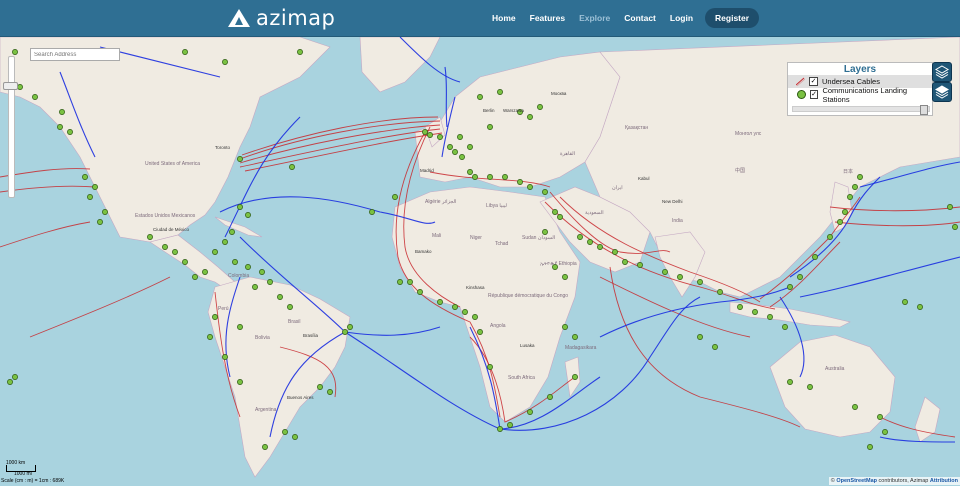 This screenshot has height=486, width=960. Describe the element at coordinates (10, 86) in the screenshot. I see `zoom-slider-handle` at that location.